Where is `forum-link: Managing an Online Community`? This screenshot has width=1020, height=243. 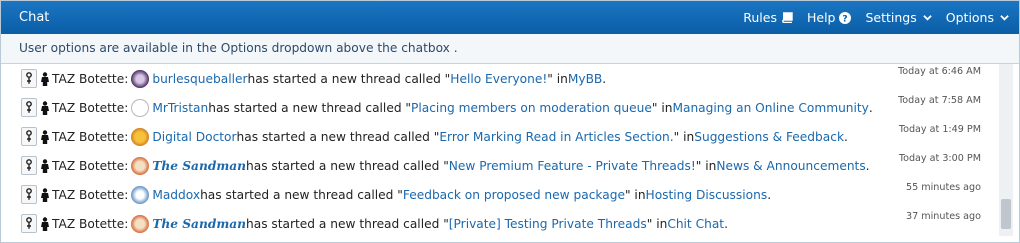 forum-link: Managing an Online Community is located at coordinates (770, 108).